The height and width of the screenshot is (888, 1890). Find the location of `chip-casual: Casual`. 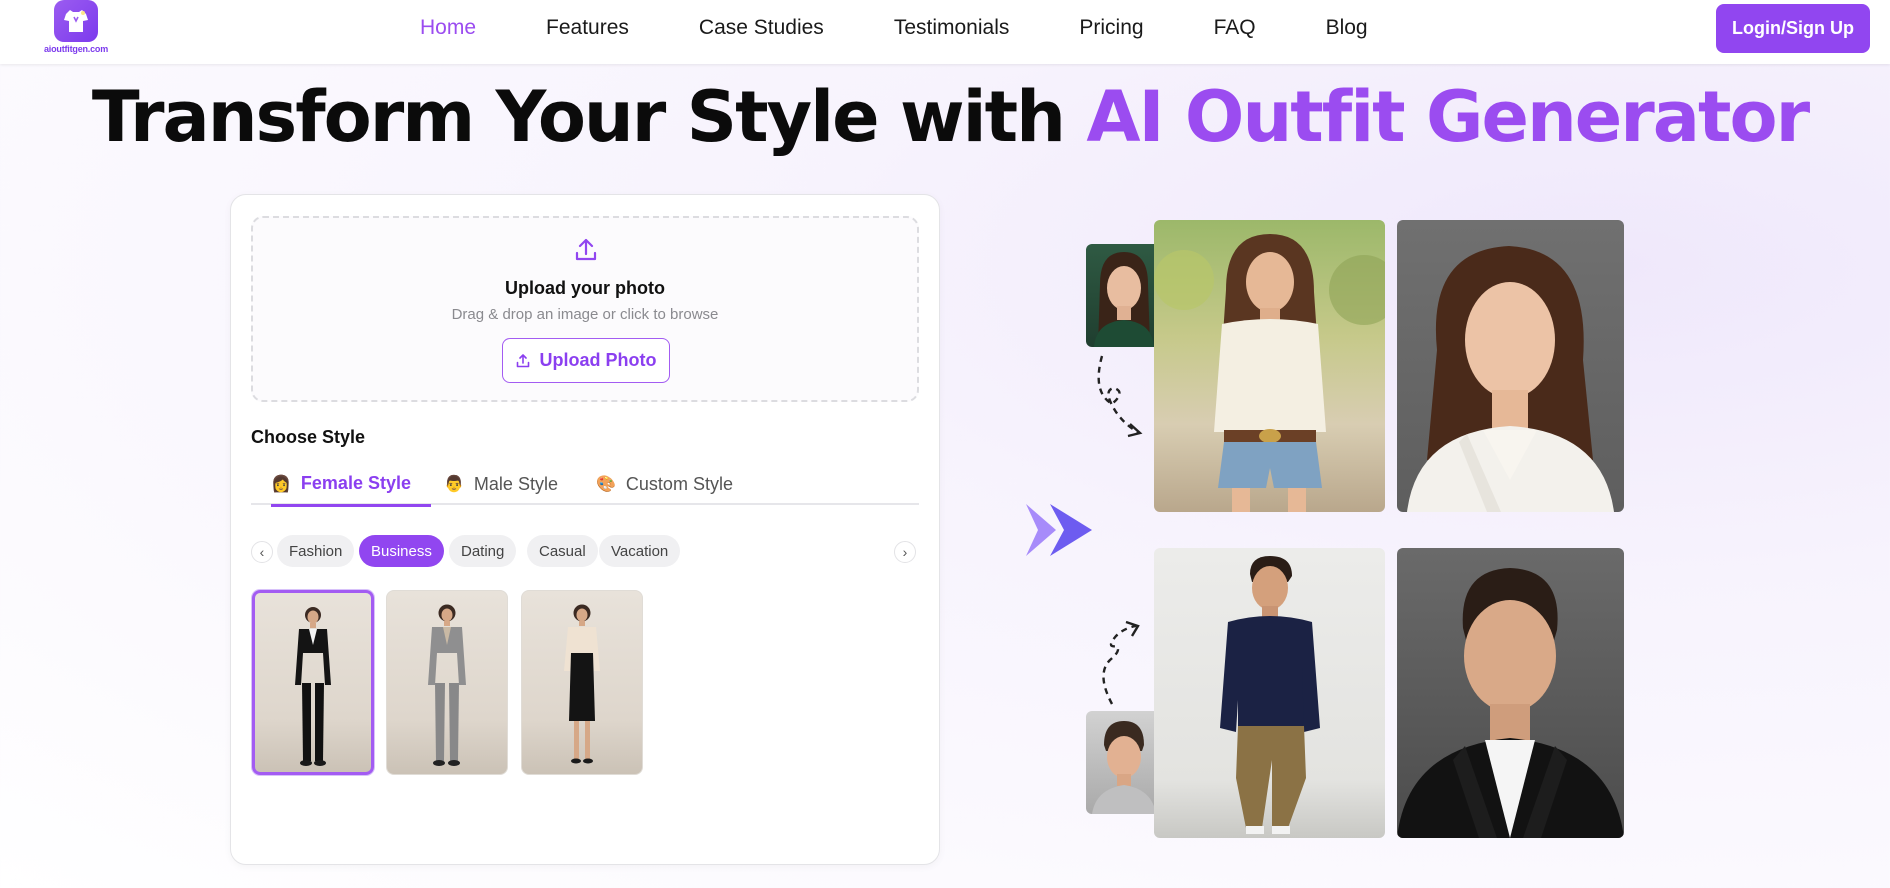

chip-casual: Casual is located at coordinates (562, 551).